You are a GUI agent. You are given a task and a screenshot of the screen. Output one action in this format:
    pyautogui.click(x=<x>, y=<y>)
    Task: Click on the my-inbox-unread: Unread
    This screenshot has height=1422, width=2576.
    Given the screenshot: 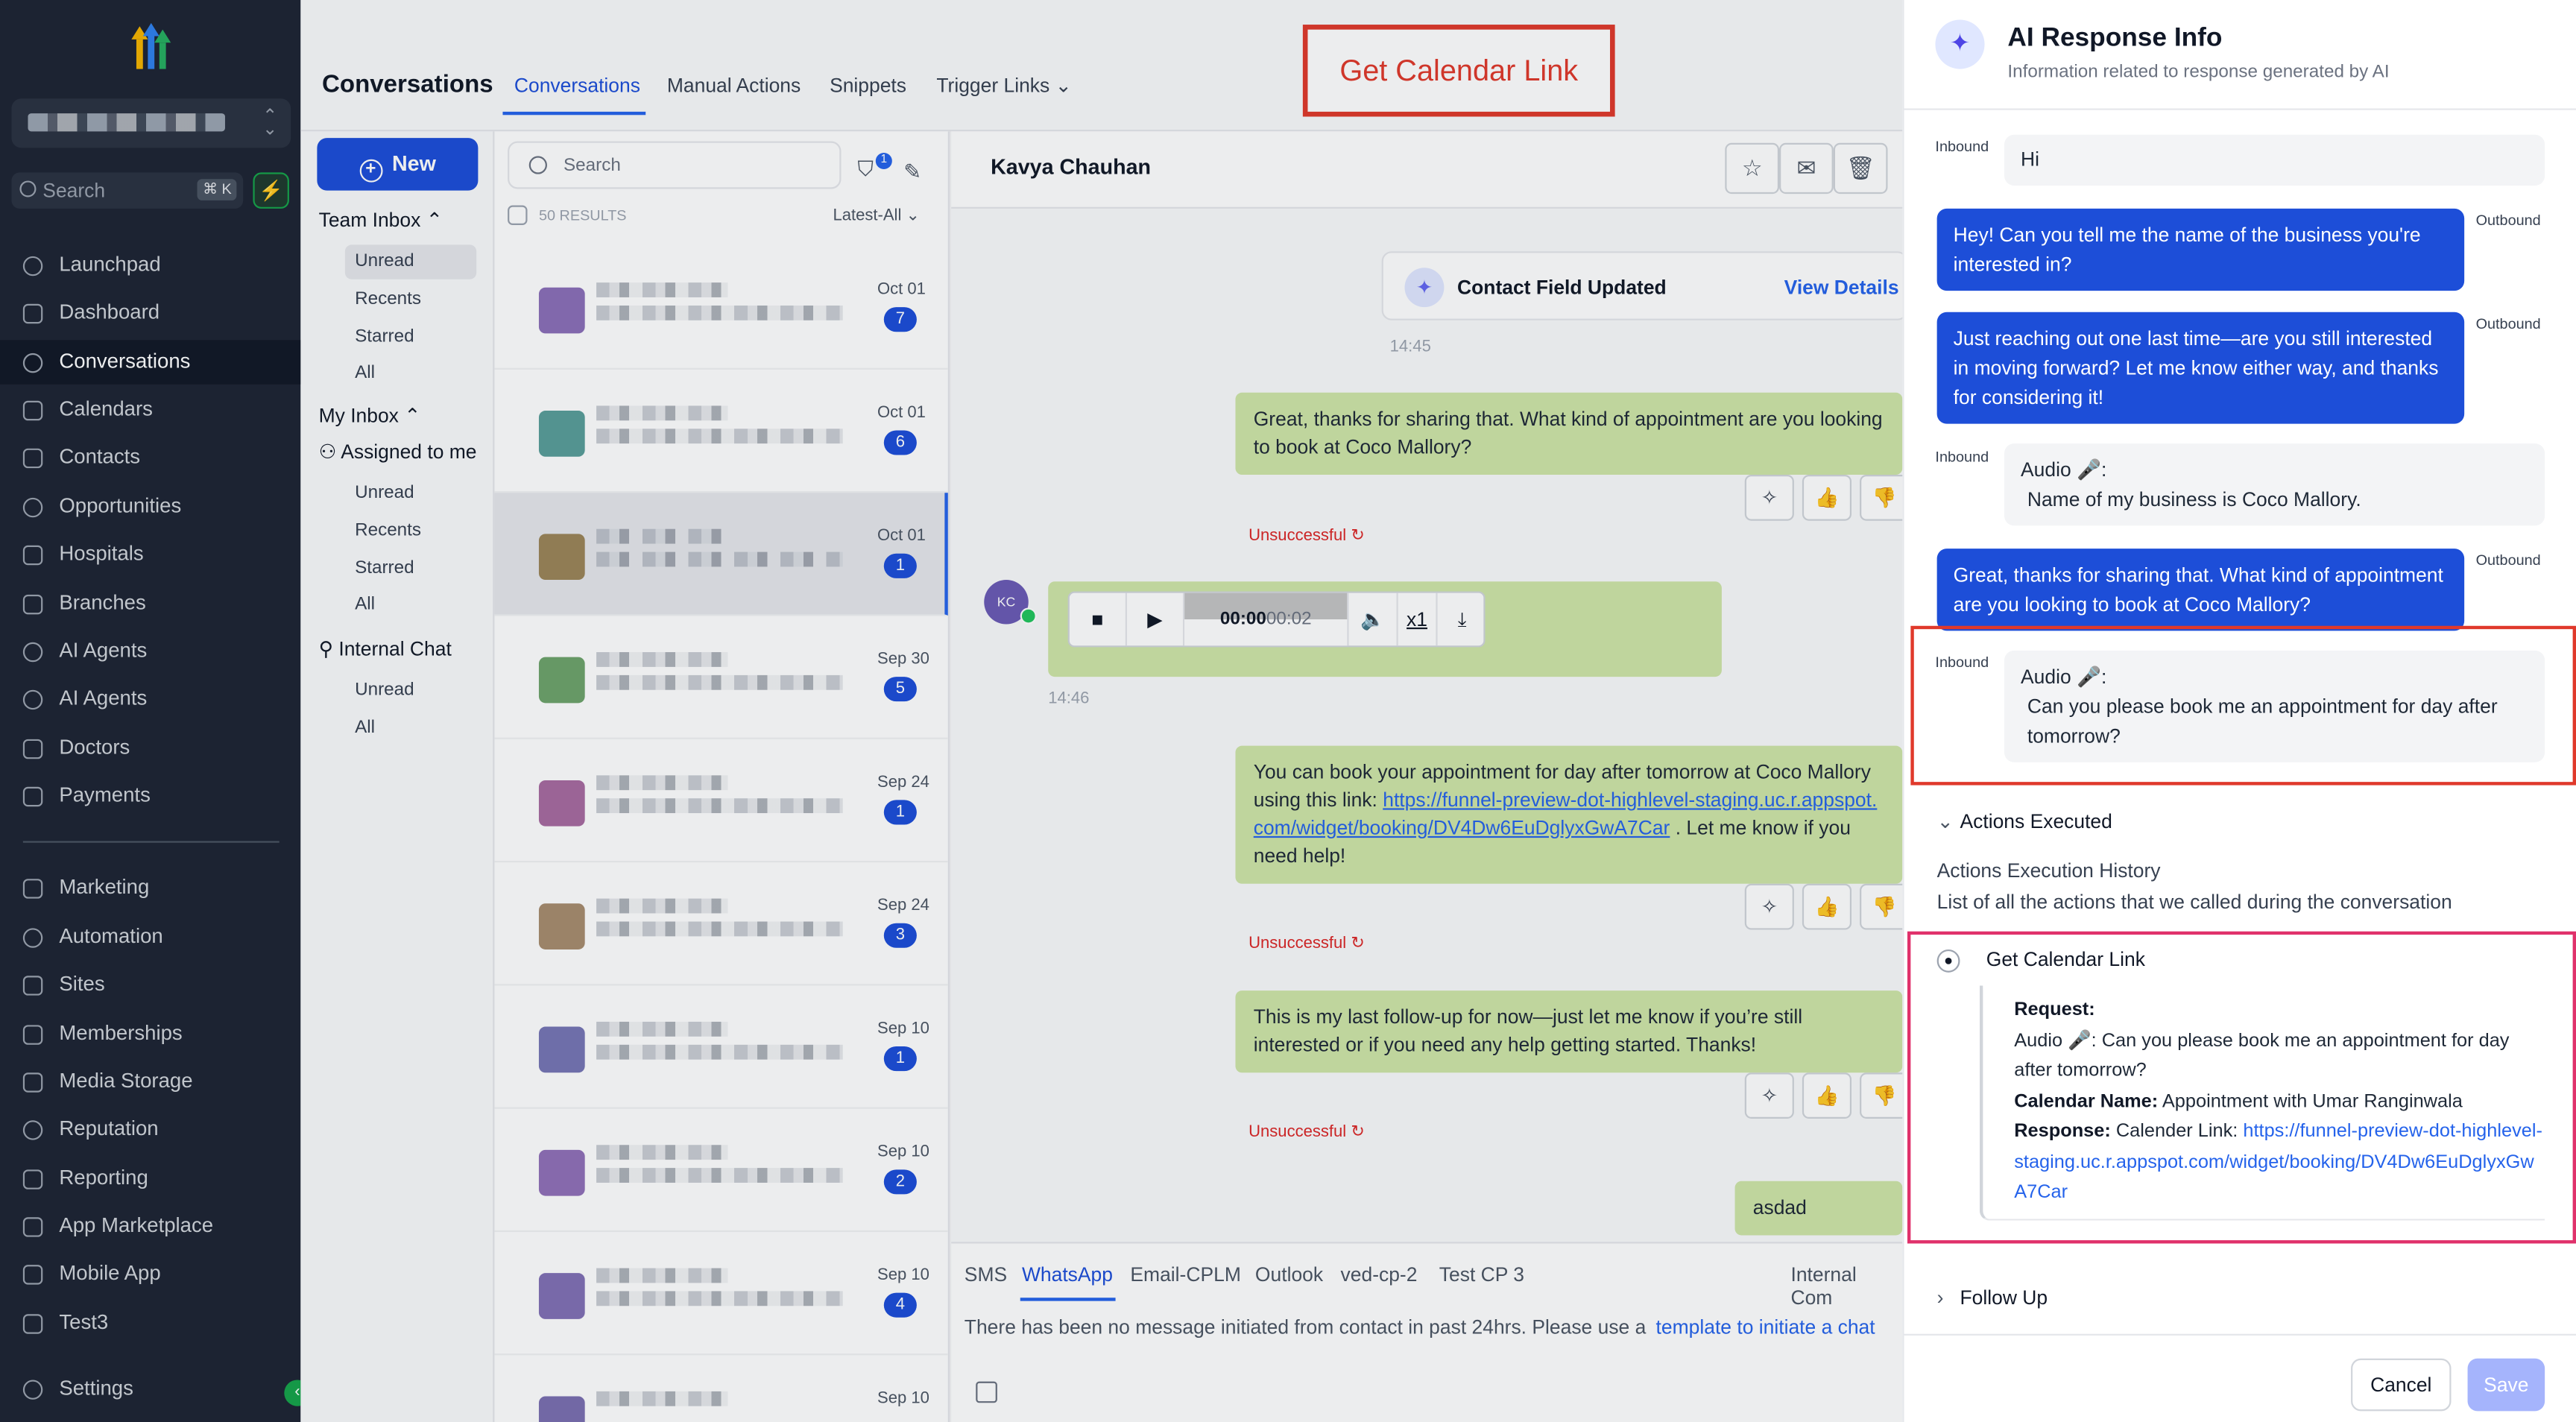 What is the action you would take?
    pyautogui.click(x=411, y=493)
    